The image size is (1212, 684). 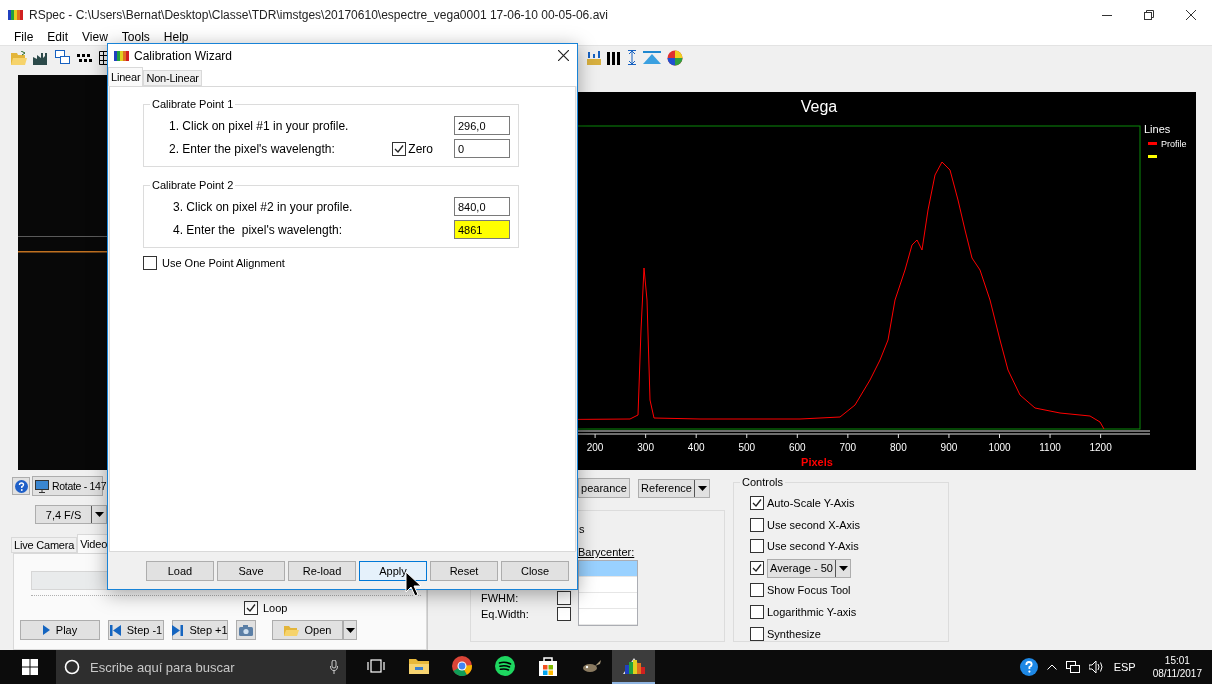 What do you see at coordinates (375, 666) in the screenshot?
I see `task-view-icon` at bounding box center [375, 666].